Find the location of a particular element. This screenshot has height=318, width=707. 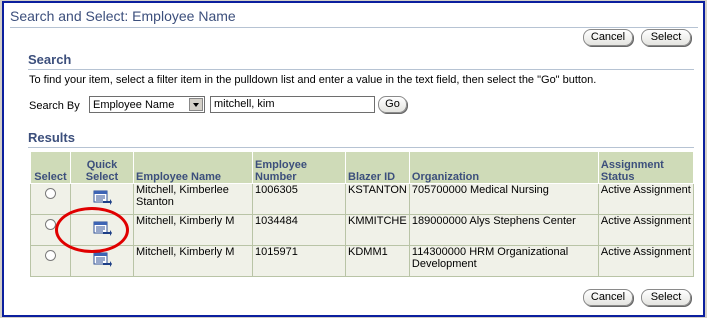

column-header-organization: Organization is located at coordinates (503, 167).